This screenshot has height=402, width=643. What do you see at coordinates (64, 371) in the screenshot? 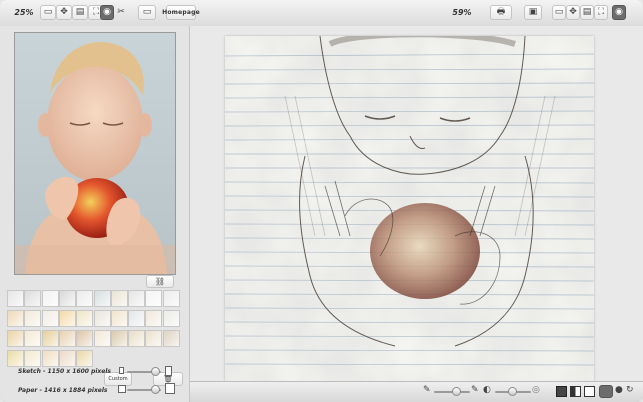
I see `sketch-size-label: Sketch - 1150 x 1600 pixels` at bounding box center [64, 371].